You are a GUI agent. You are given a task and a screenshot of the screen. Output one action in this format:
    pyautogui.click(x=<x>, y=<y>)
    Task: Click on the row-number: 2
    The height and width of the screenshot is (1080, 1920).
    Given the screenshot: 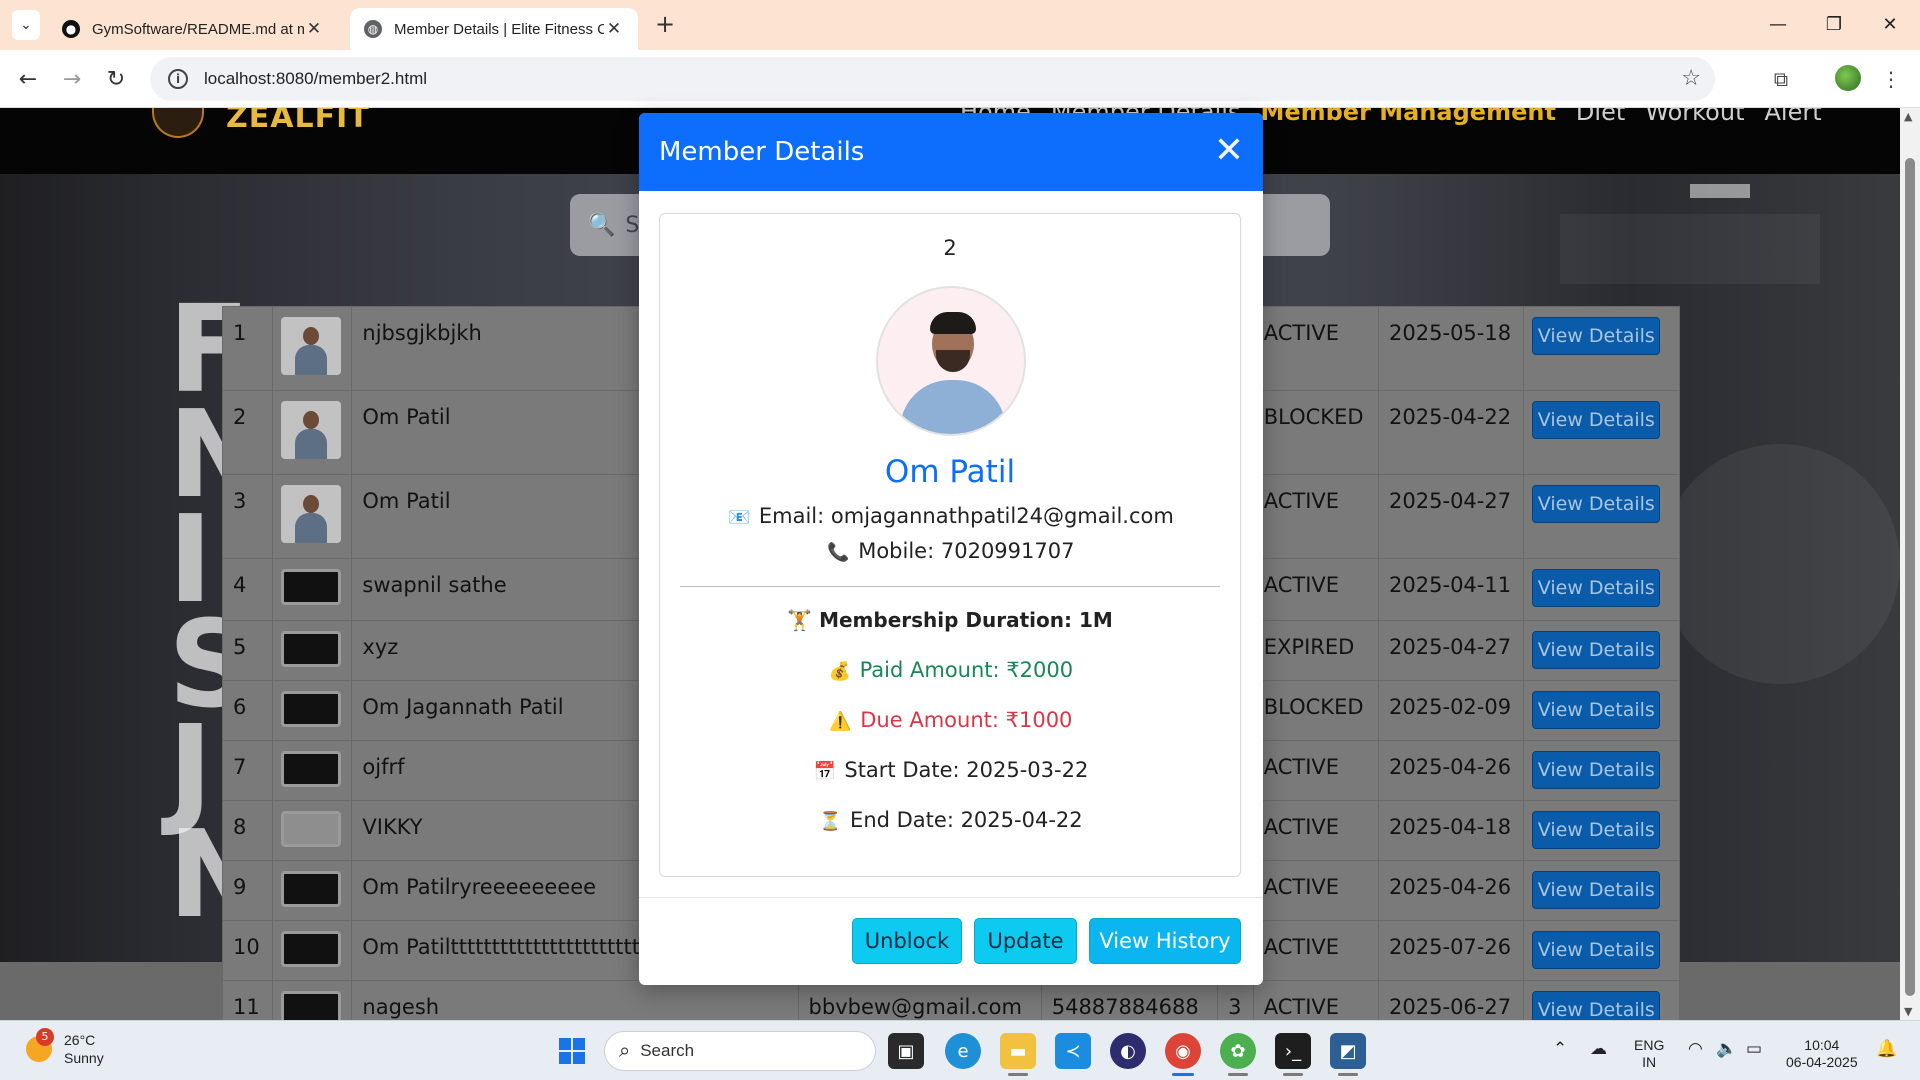 What is the action you would take?
    pyautogui.click(x=247, y=432)
    